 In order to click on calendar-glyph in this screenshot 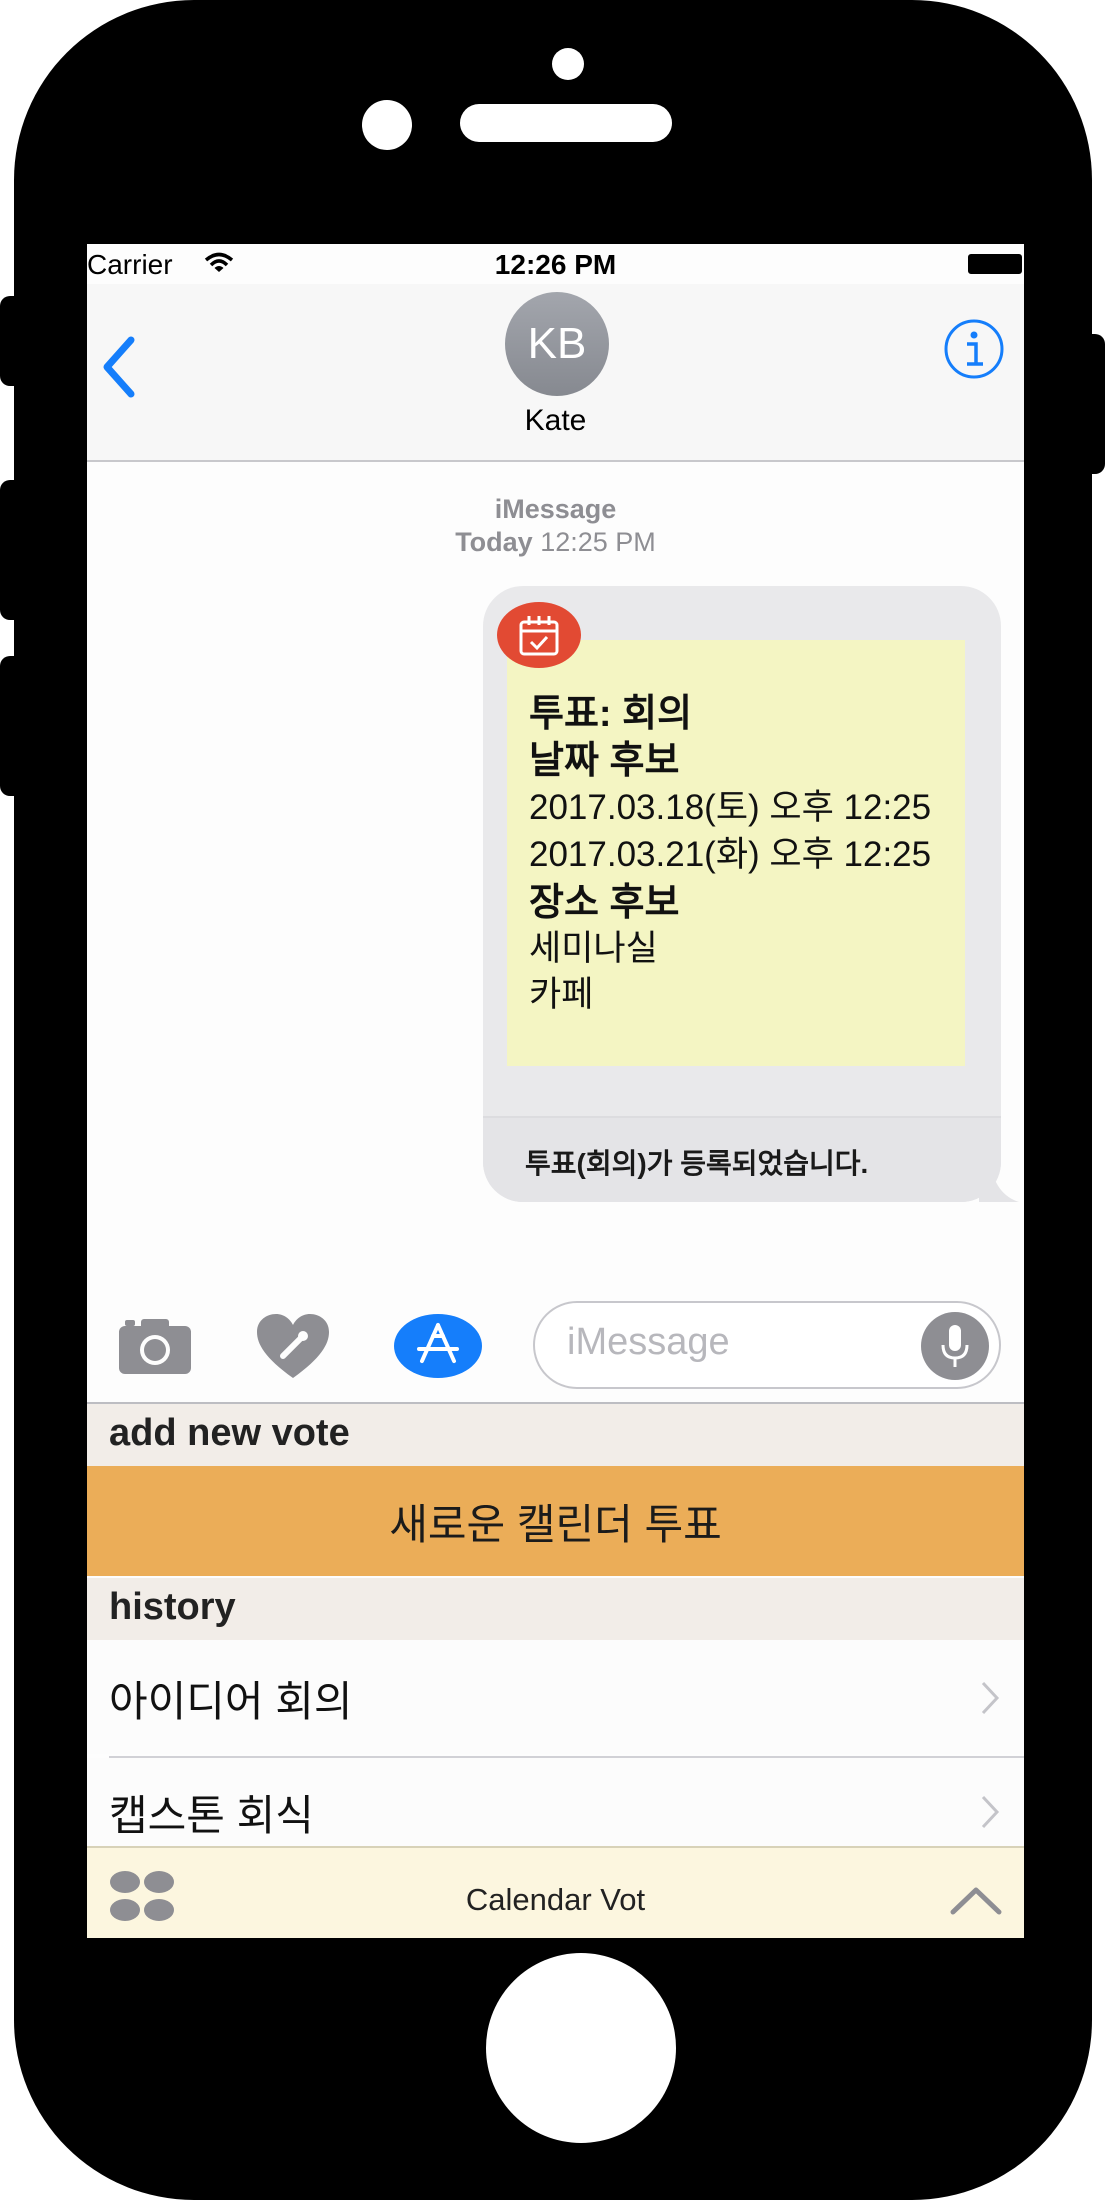, I will do `click(539, 636)`.